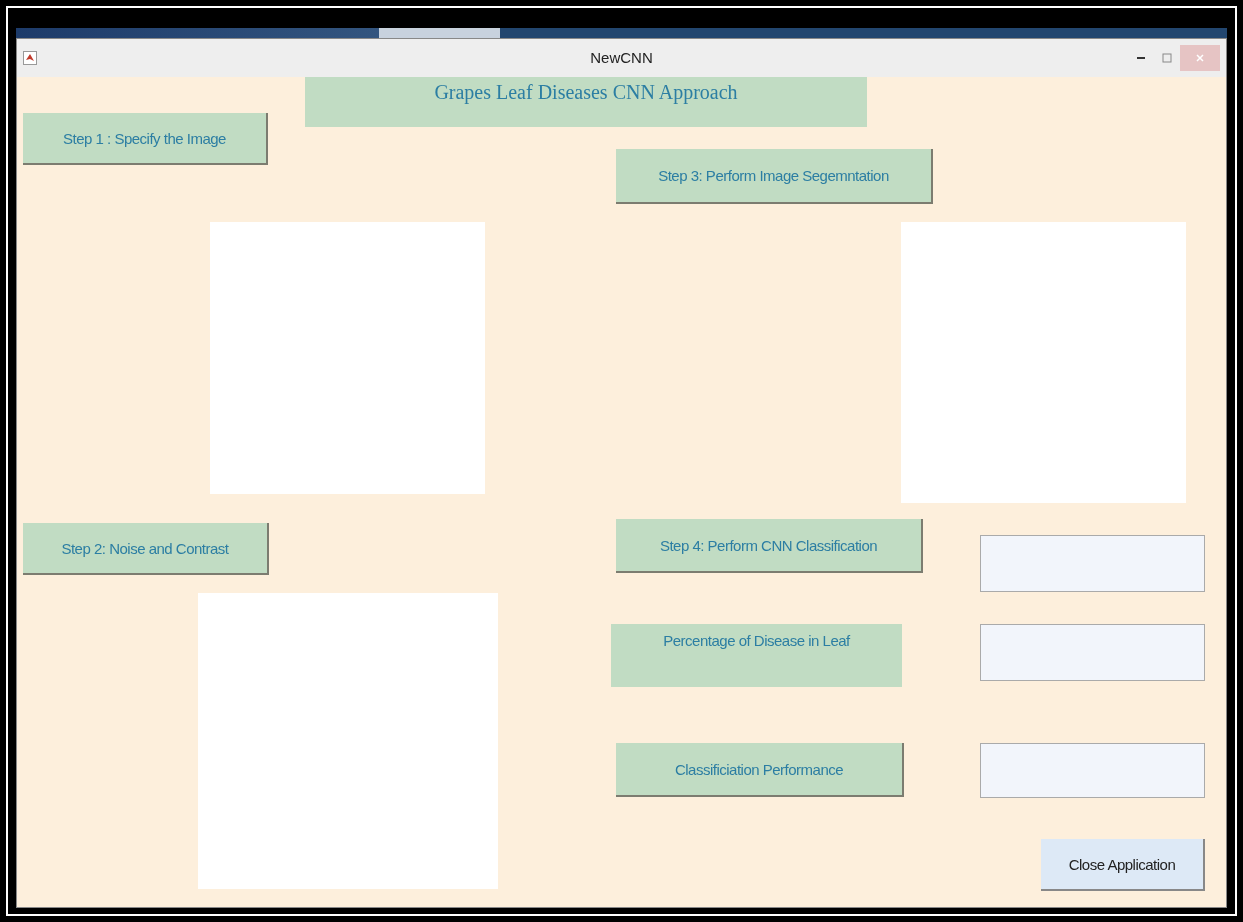 This screenshot has width=1243, height=922. I want to click on close-icon, so click(1200, 58).